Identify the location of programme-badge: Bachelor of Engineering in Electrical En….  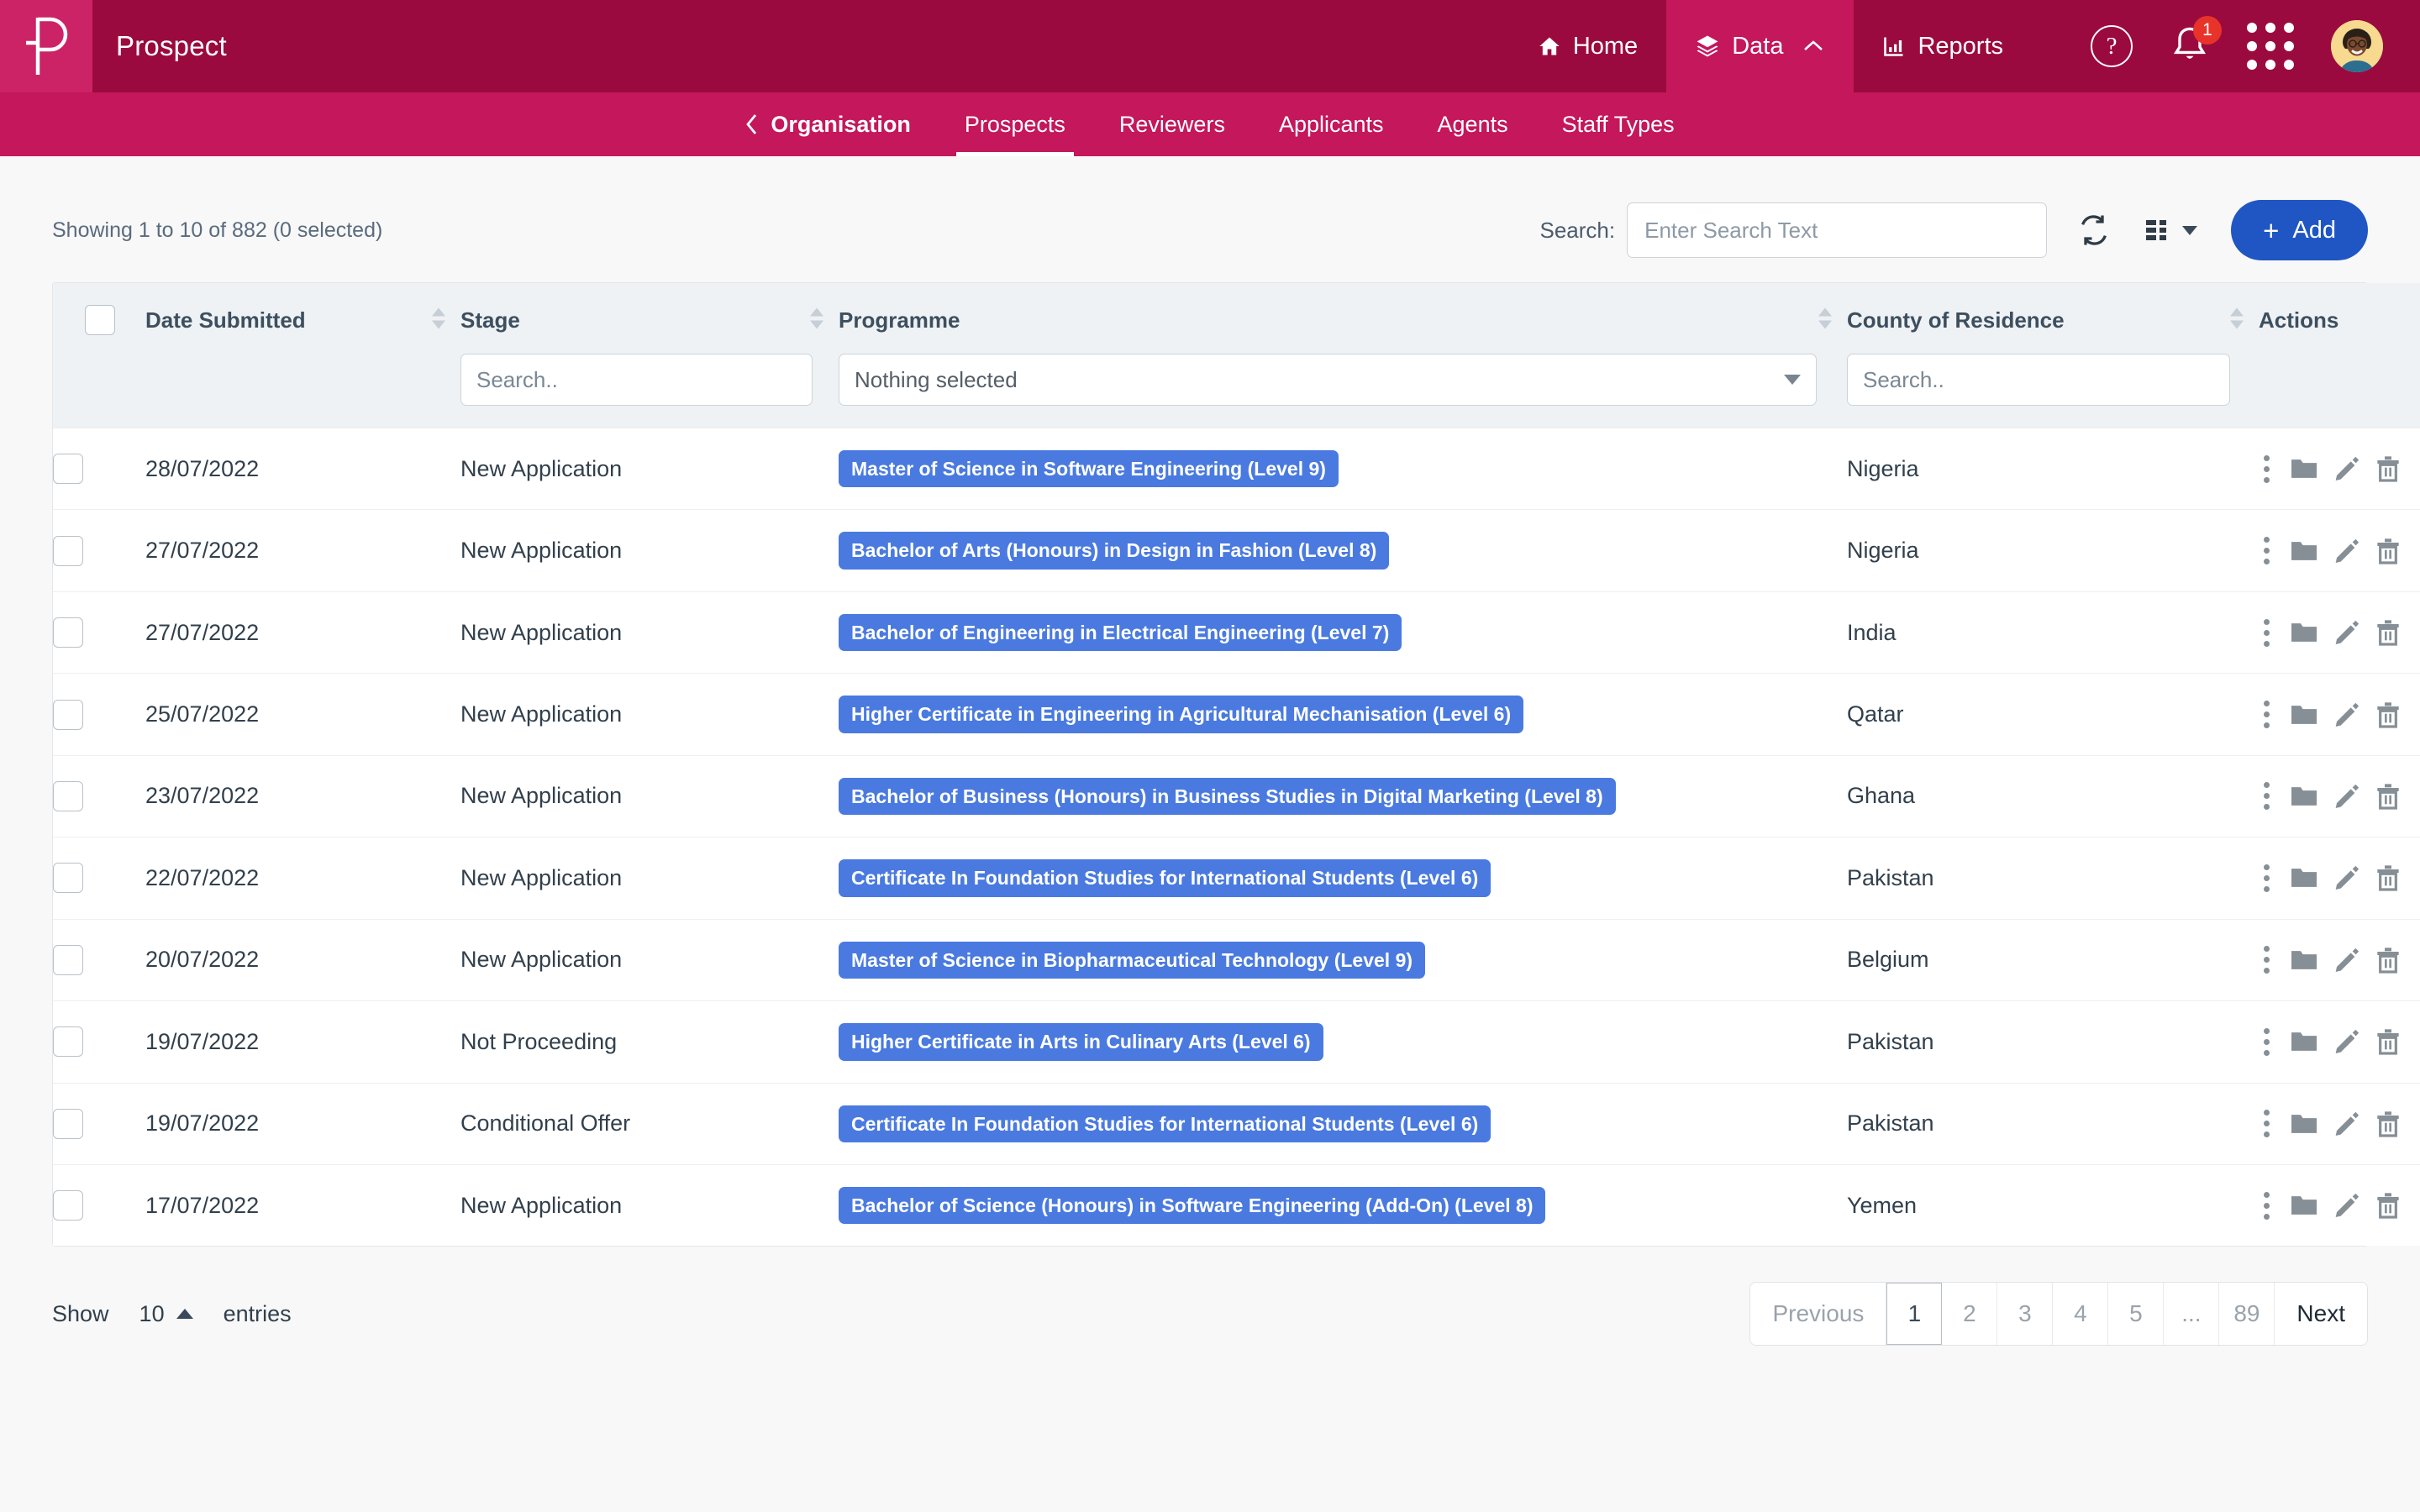
(1120, 632).